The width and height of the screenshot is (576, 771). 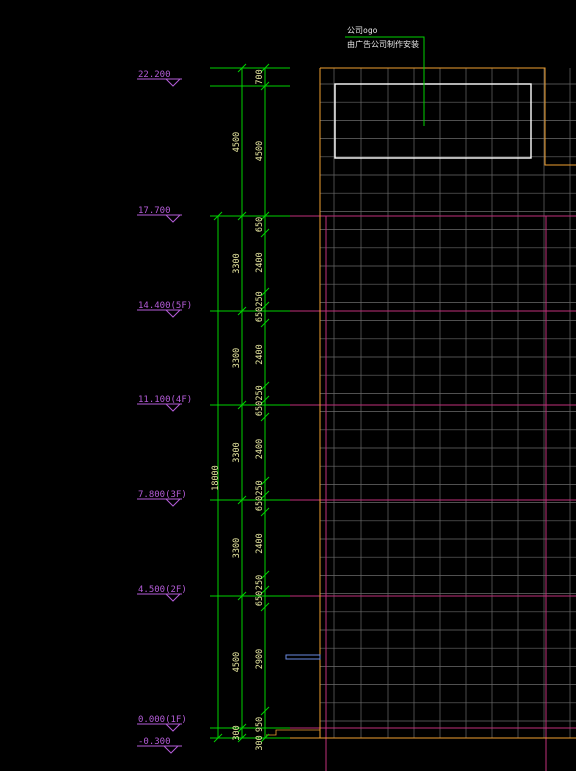 I want to click on floor-height-label: 300, so click(x=237, y=732).